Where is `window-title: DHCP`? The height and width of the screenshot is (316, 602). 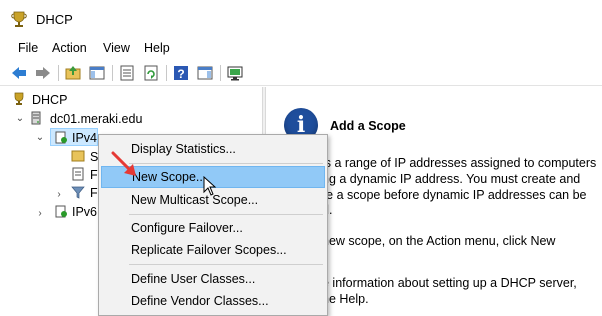
window-title: DHCP is located at coordinates (54, 19).